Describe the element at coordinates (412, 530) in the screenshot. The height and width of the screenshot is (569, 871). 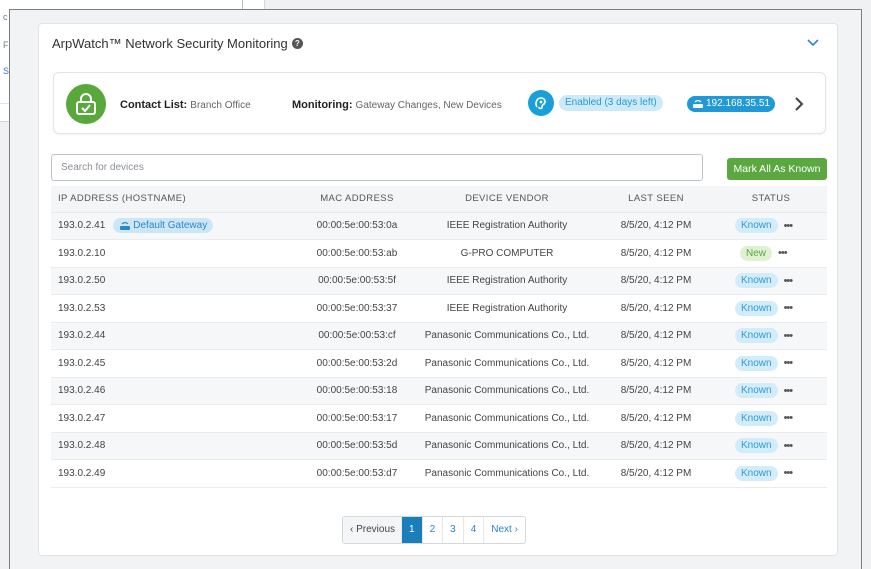
I see `page-button: 1` at that location.